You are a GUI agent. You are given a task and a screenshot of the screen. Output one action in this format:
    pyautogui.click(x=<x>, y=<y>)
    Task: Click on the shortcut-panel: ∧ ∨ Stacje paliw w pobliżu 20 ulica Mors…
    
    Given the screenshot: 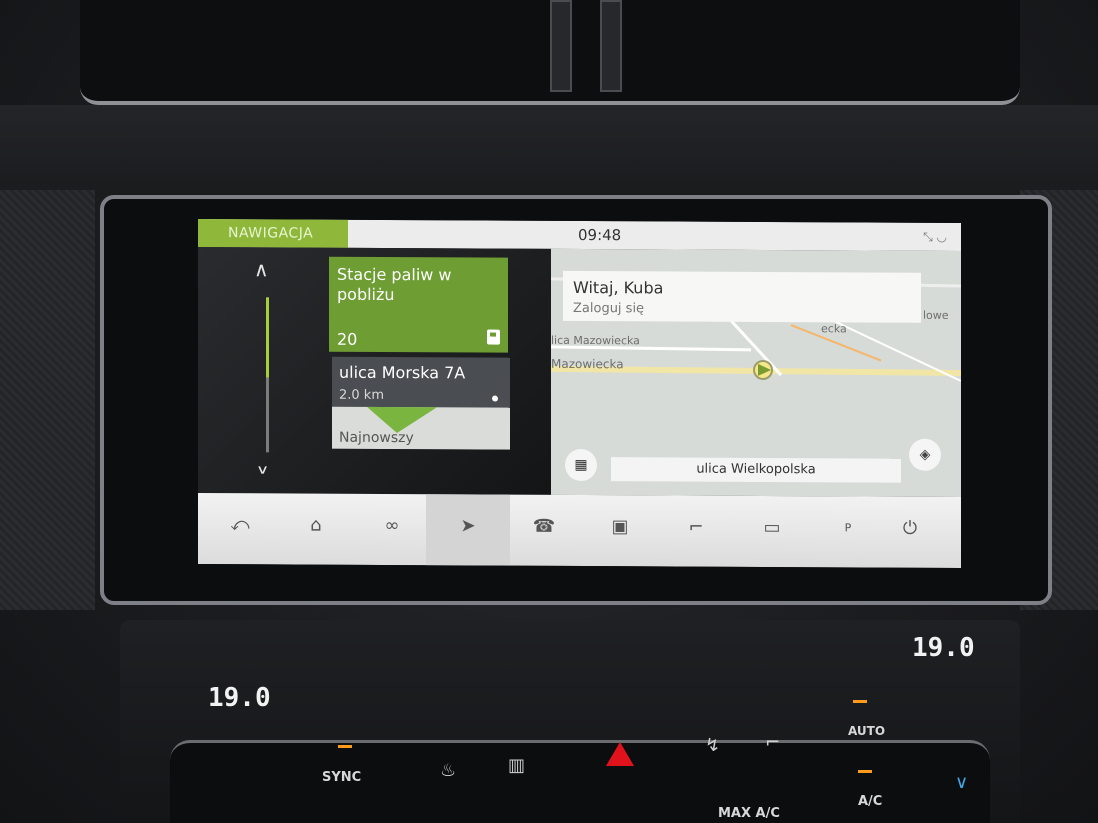 What is the action you would take?
    pyautogui.click(x=374, y=371)
    